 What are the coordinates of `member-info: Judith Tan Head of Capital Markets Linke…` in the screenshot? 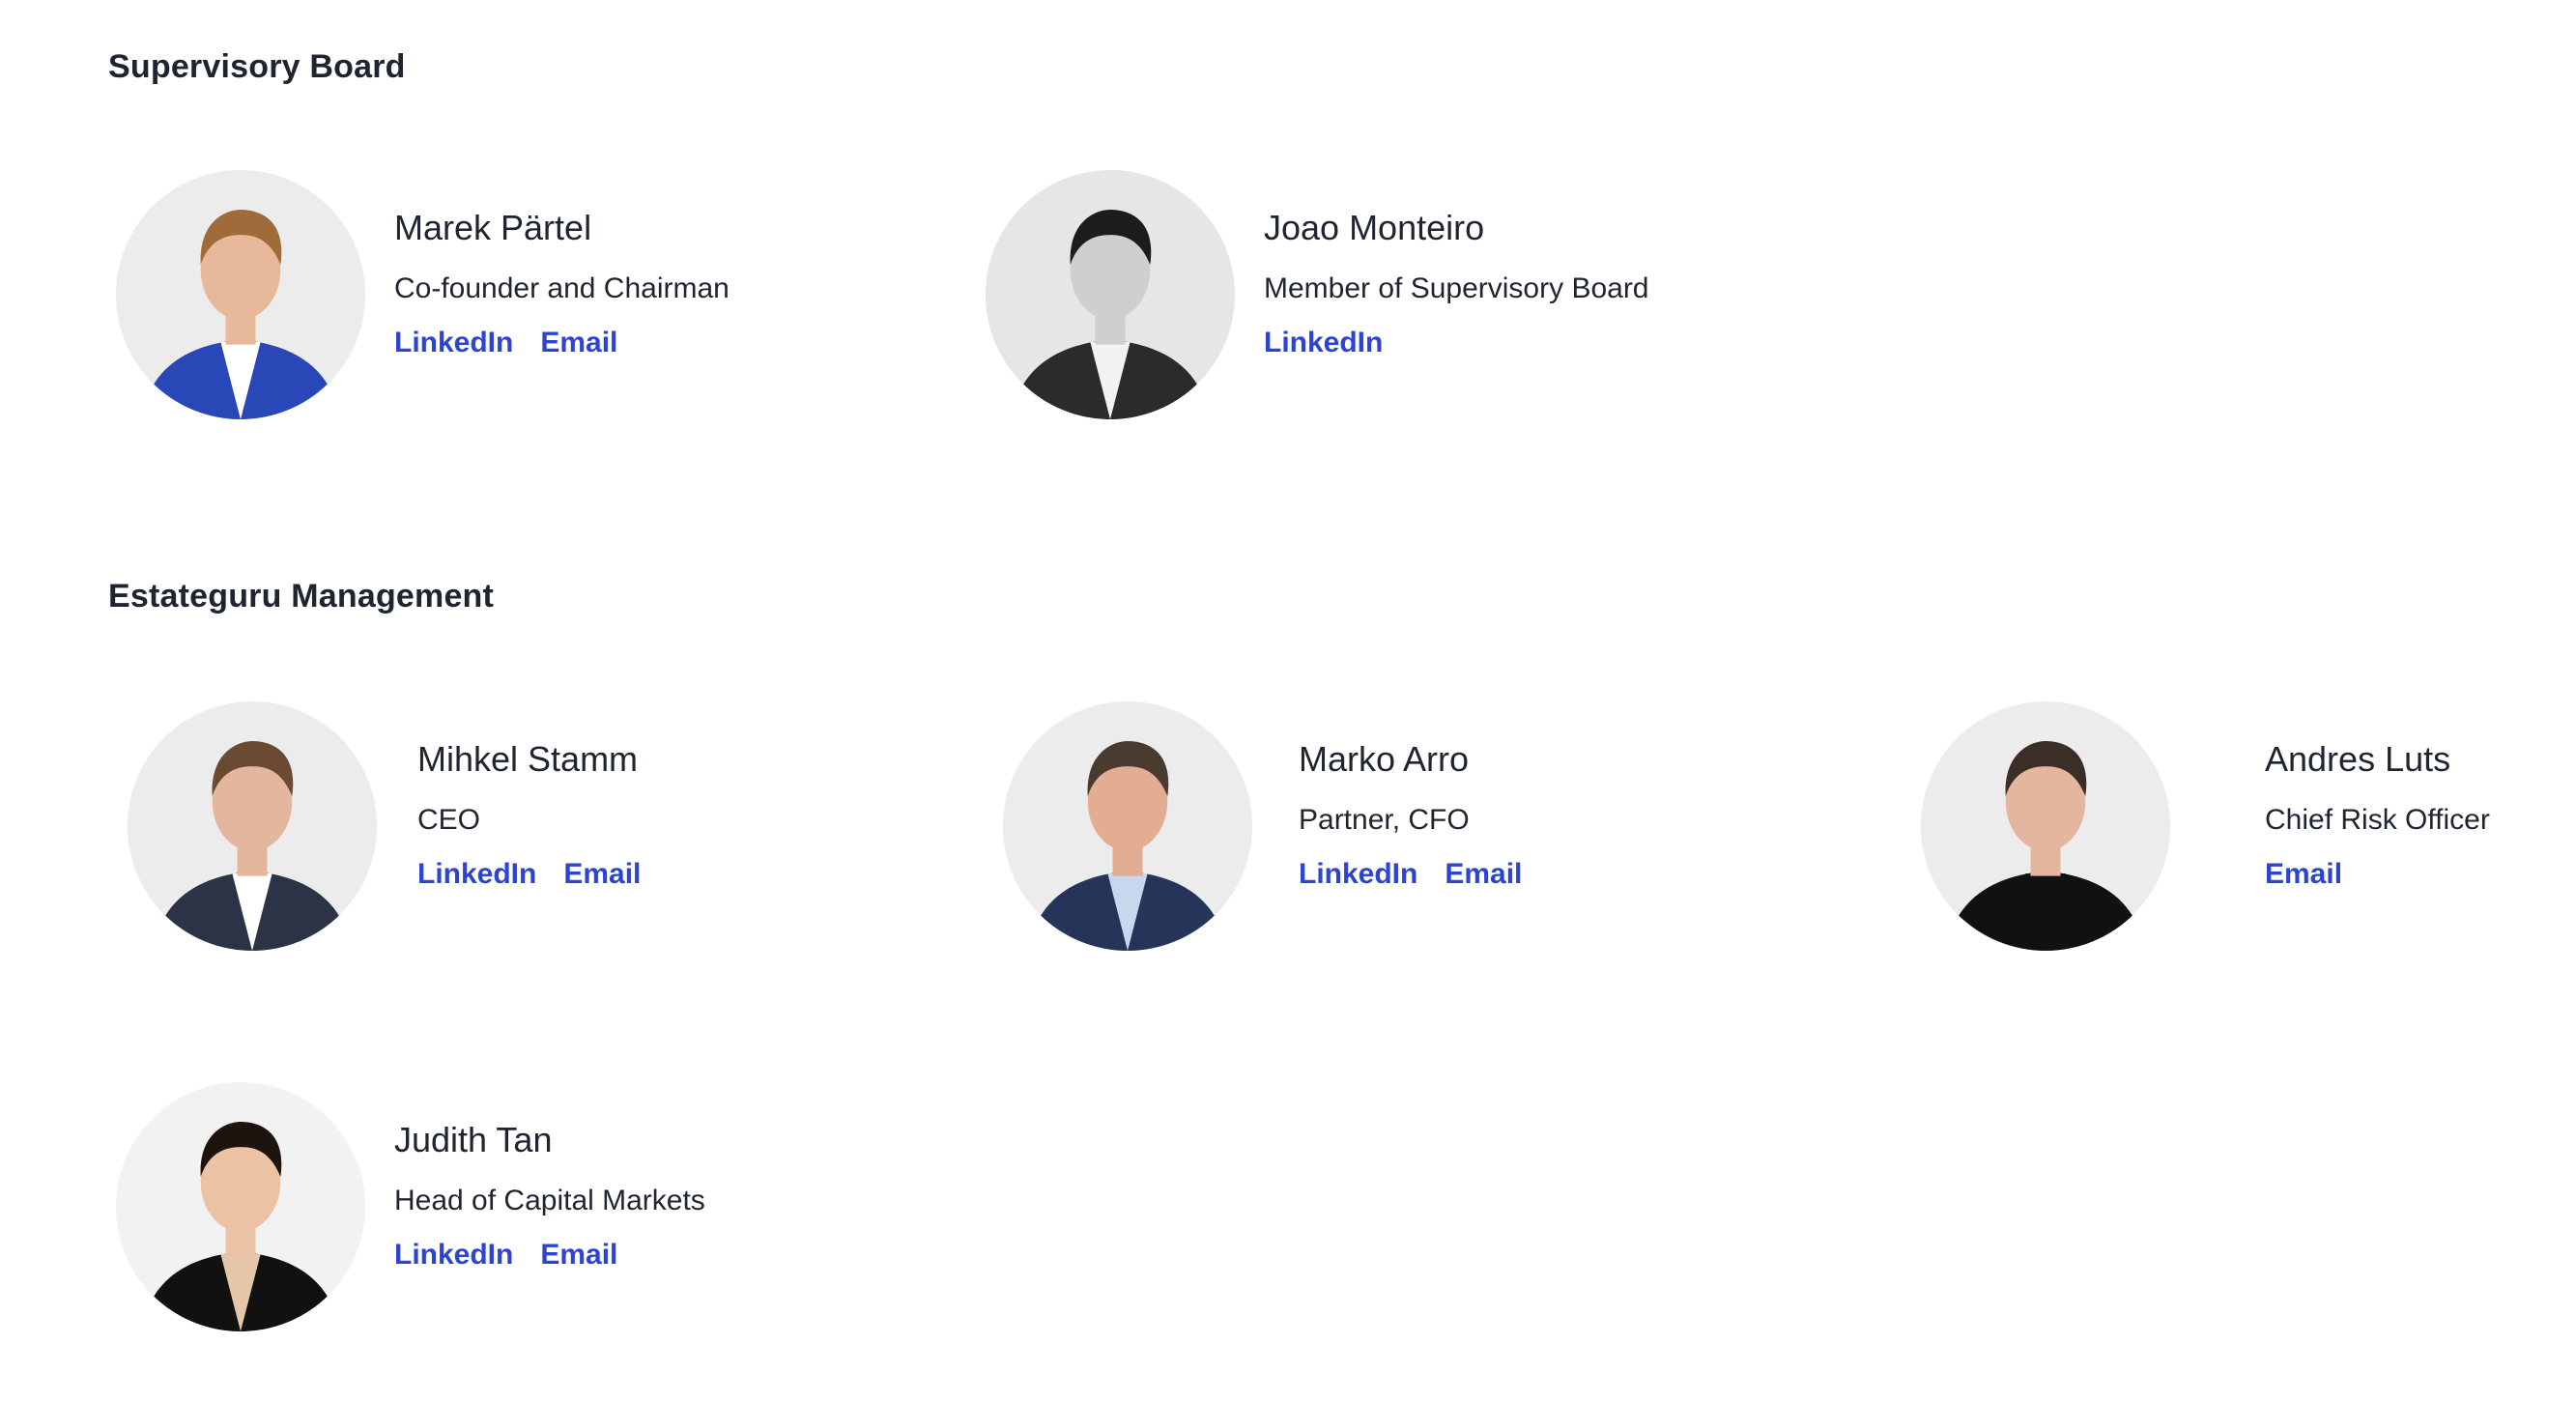 It's located at (550, 1196).